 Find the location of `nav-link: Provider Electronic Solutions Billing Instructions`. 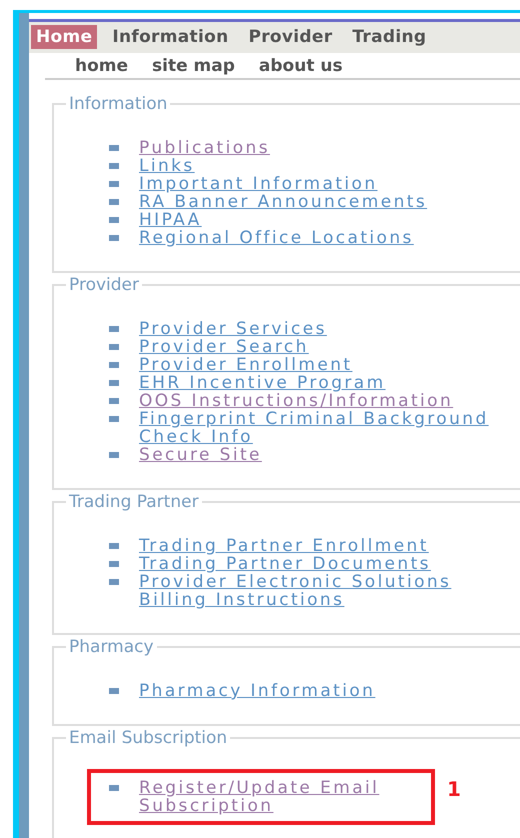

nav-link: Provider Electronic Solutions Billing Instructions is located at coordinates (329, 591).